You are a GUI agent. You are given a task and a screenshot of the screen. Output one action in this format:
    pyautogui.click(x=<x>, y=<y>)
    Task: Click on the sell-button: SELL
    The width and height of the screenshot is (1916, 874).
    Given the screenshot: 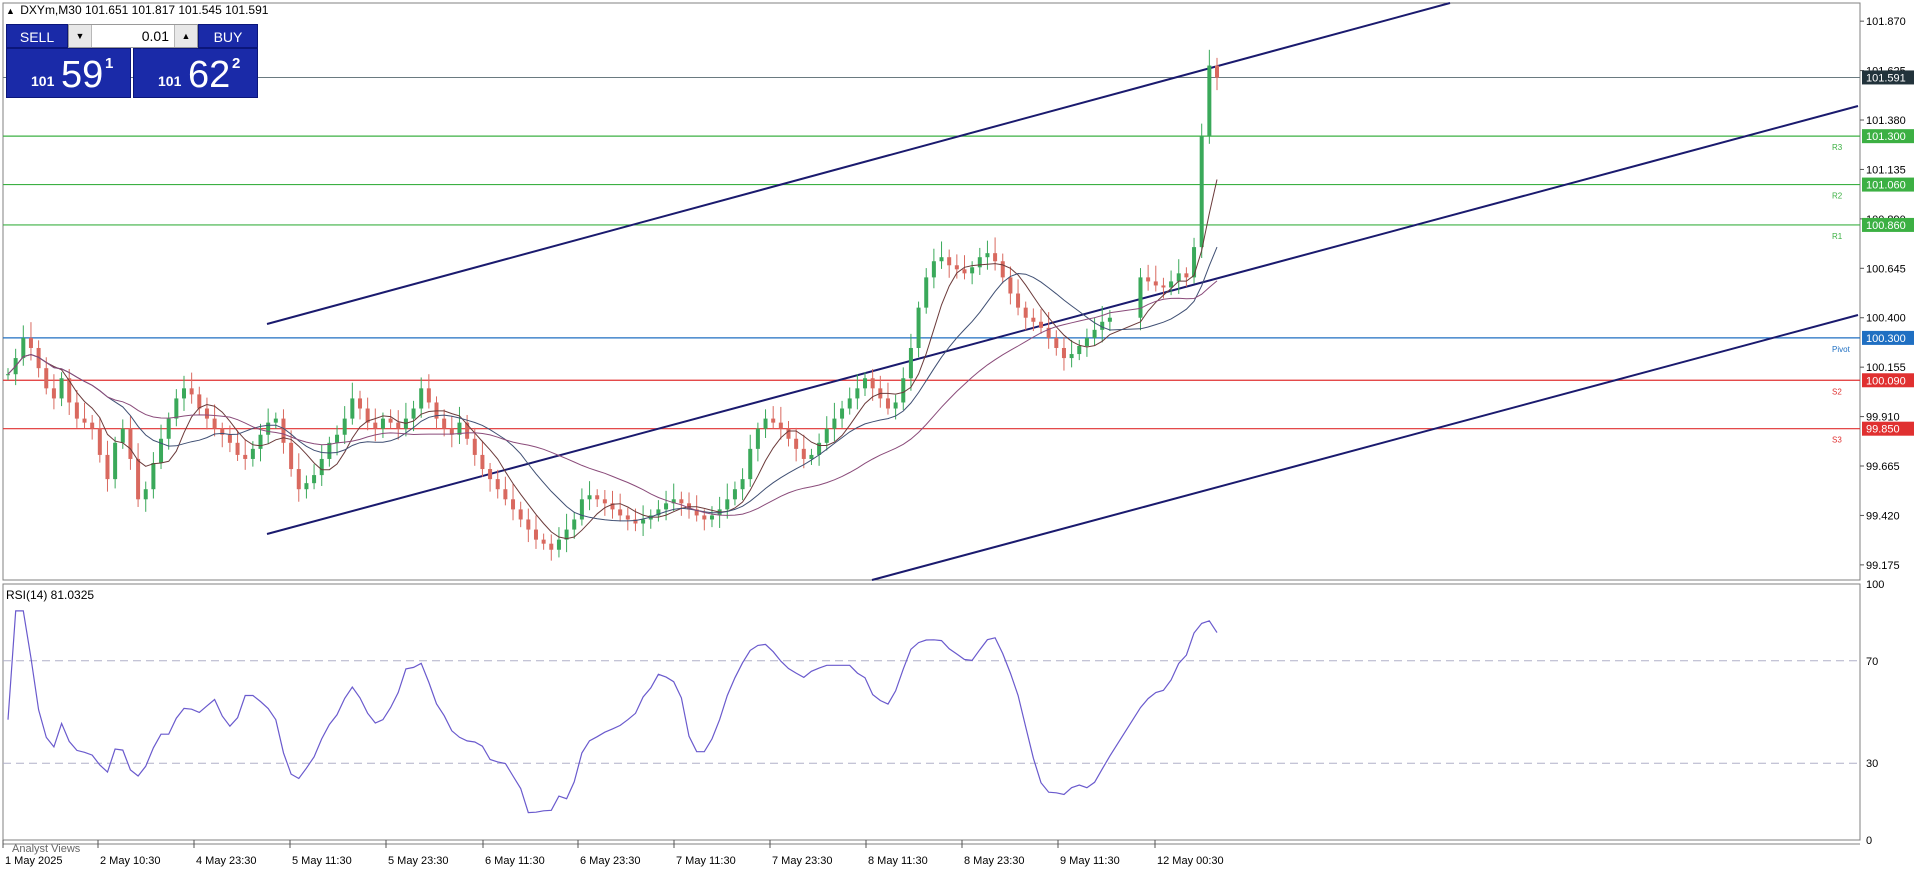 What is the action you would take?
    pyautogui.click(x=37, y=36)
    